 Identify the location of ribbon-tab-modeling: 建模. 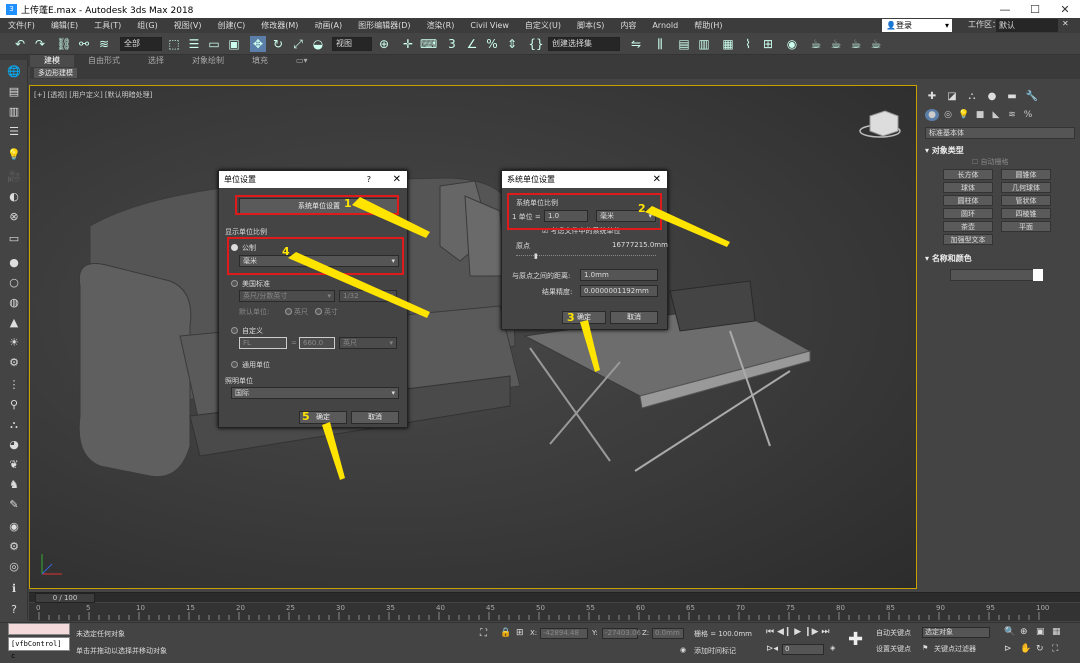
(52, 61).